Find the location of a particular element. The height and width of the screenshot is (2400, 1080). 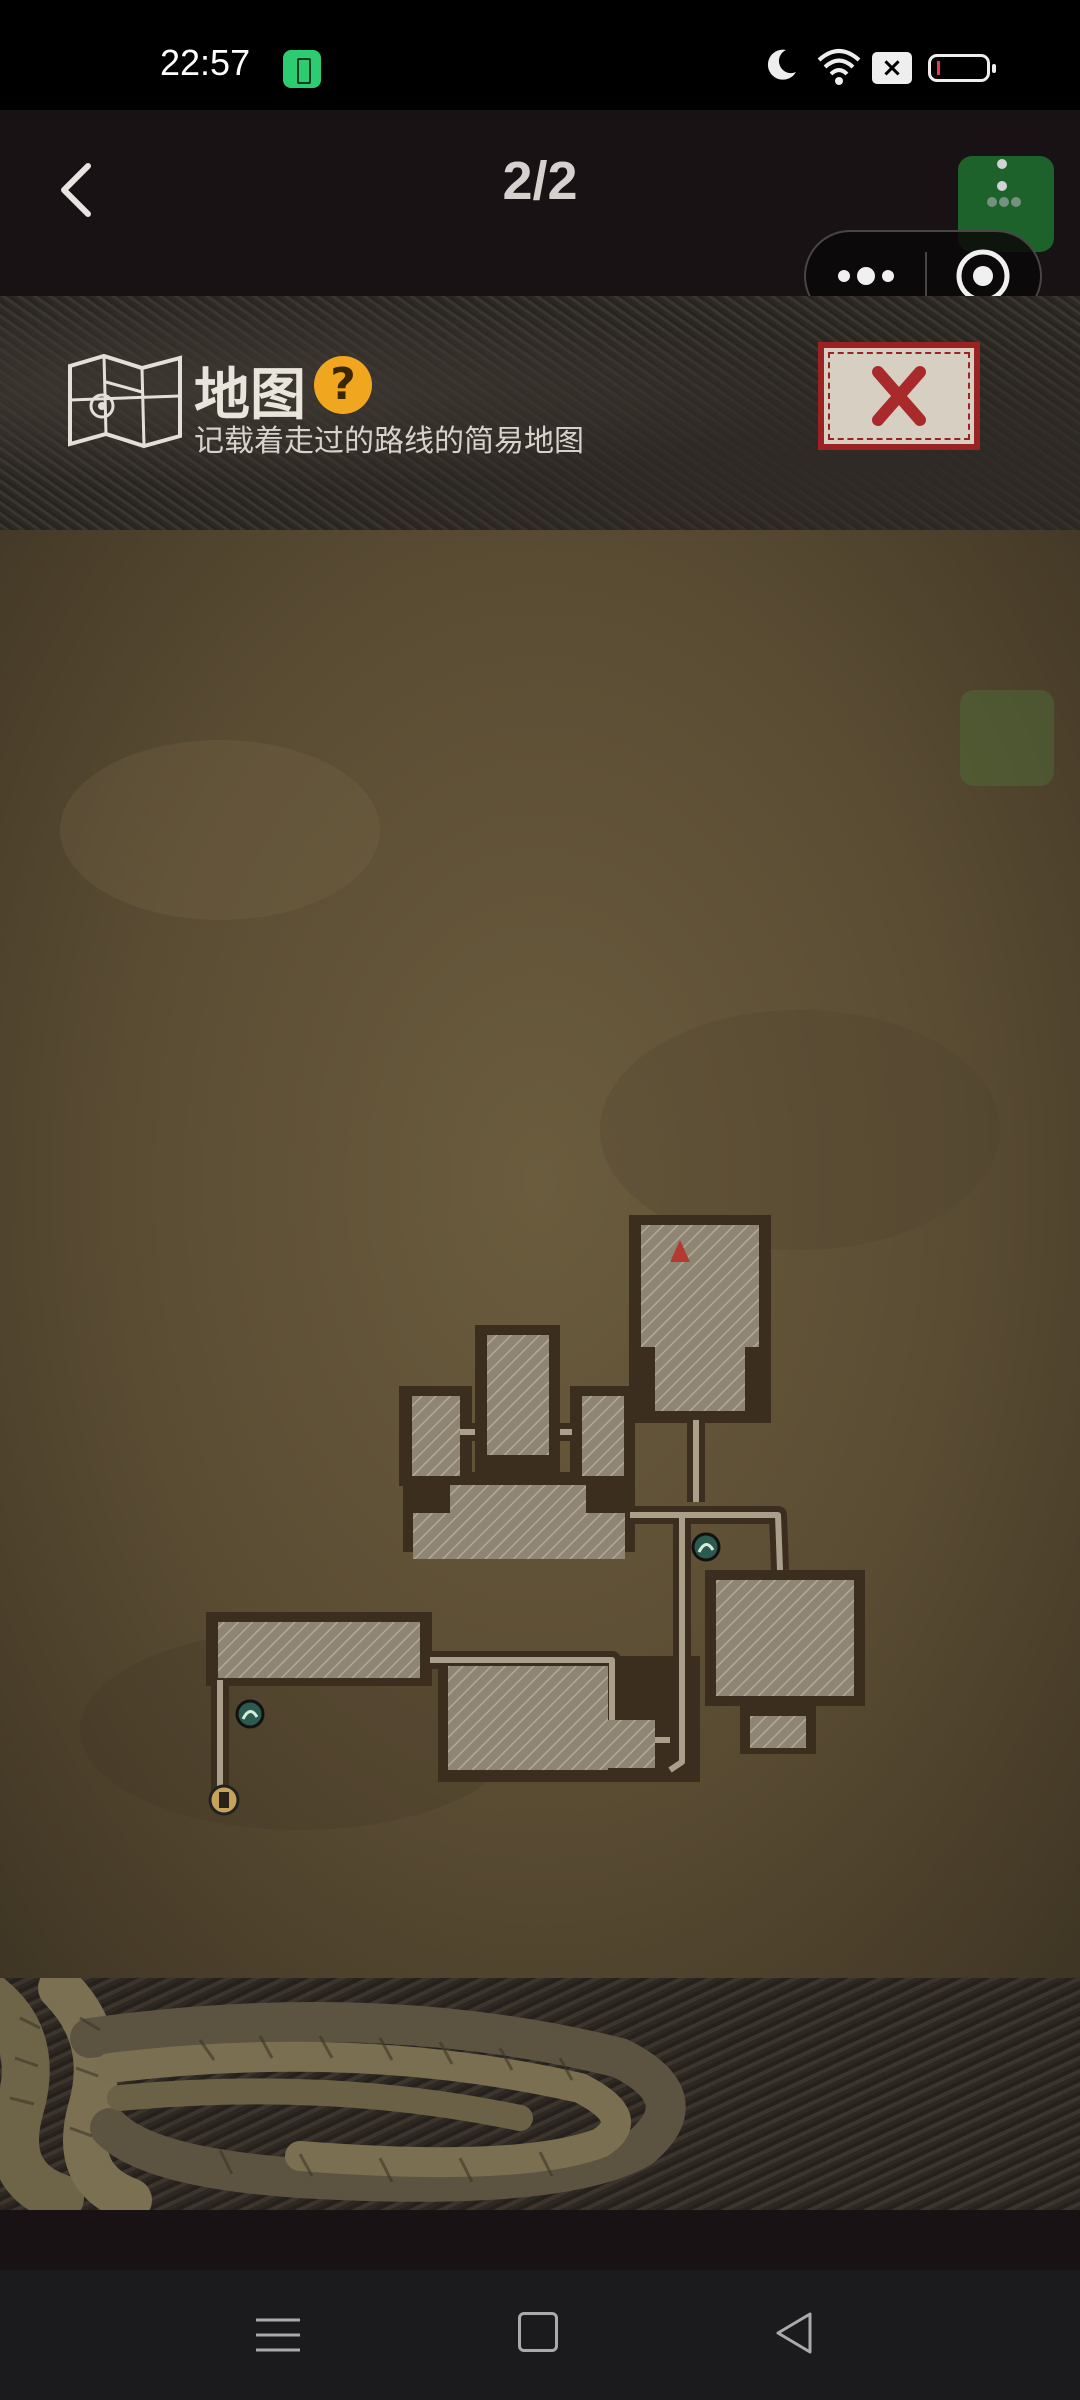

status-time: 22:57 is located at coordinates (205, 62).